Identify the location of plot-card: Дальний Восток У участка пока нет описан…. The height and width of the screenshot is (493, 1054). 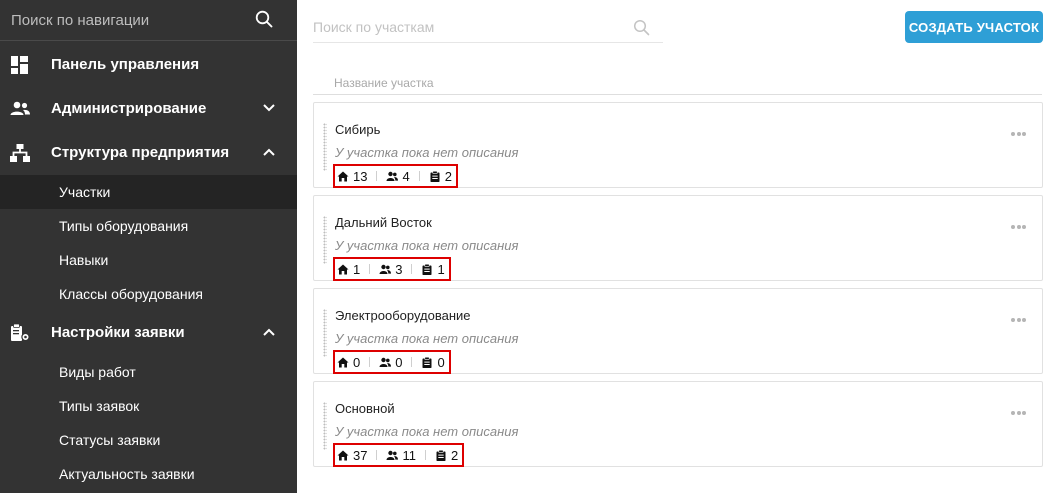
(678, 238).